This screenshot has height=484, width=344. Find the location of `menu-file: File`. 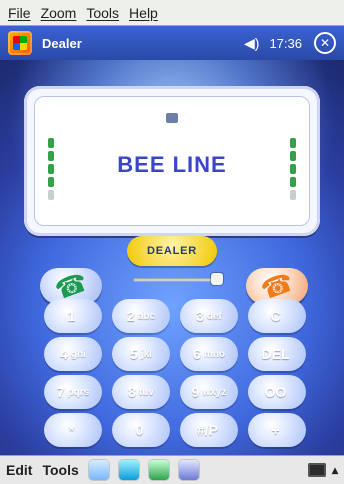

menu-file: File is located at coordinates (19, 13).